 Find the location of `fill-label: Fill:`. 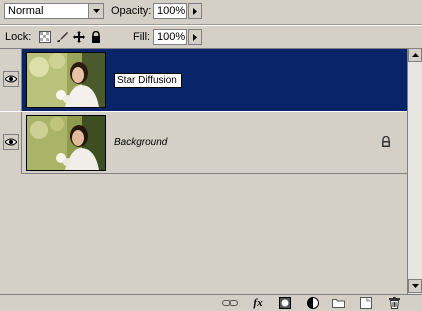

fill-label: Fill: is located at coordinates (142, 37).